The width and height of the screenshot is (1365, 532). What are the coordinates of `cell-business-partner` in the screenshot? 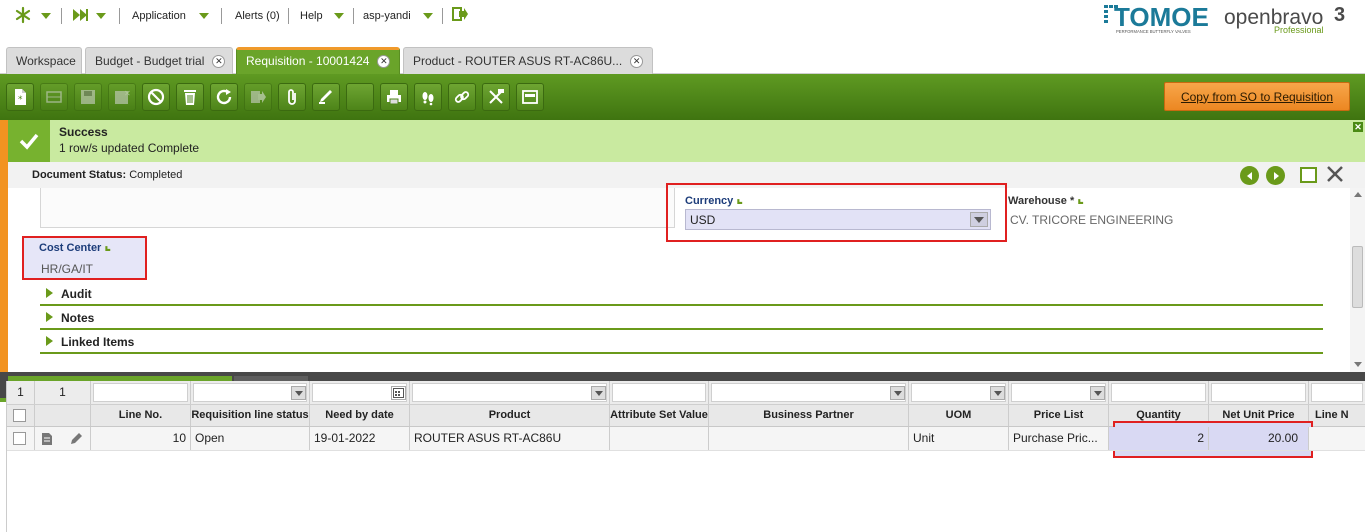 It's located at (809, 438).